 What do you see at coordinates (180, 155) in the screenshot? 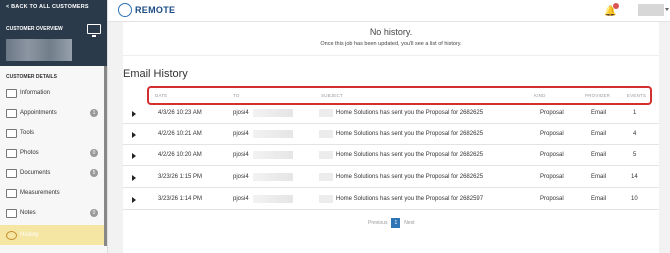
I see `row-date: 4/2/26 10:20 AM` at bounding box center [180, 155].